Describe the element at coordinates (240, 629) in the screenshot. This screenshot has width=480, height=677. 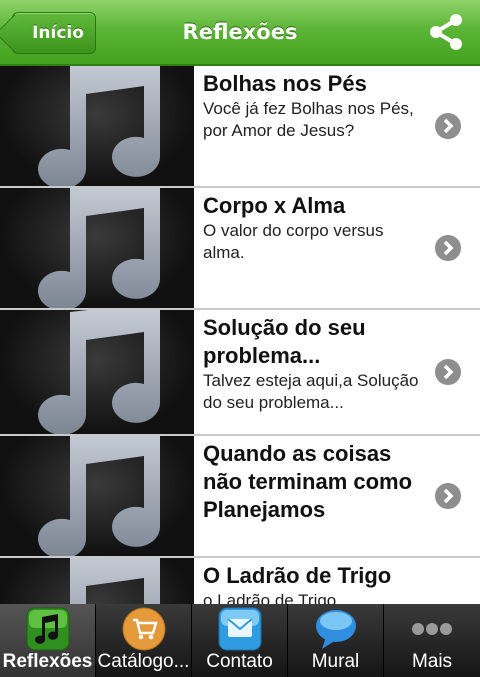
I see `contact-icon` at that location.